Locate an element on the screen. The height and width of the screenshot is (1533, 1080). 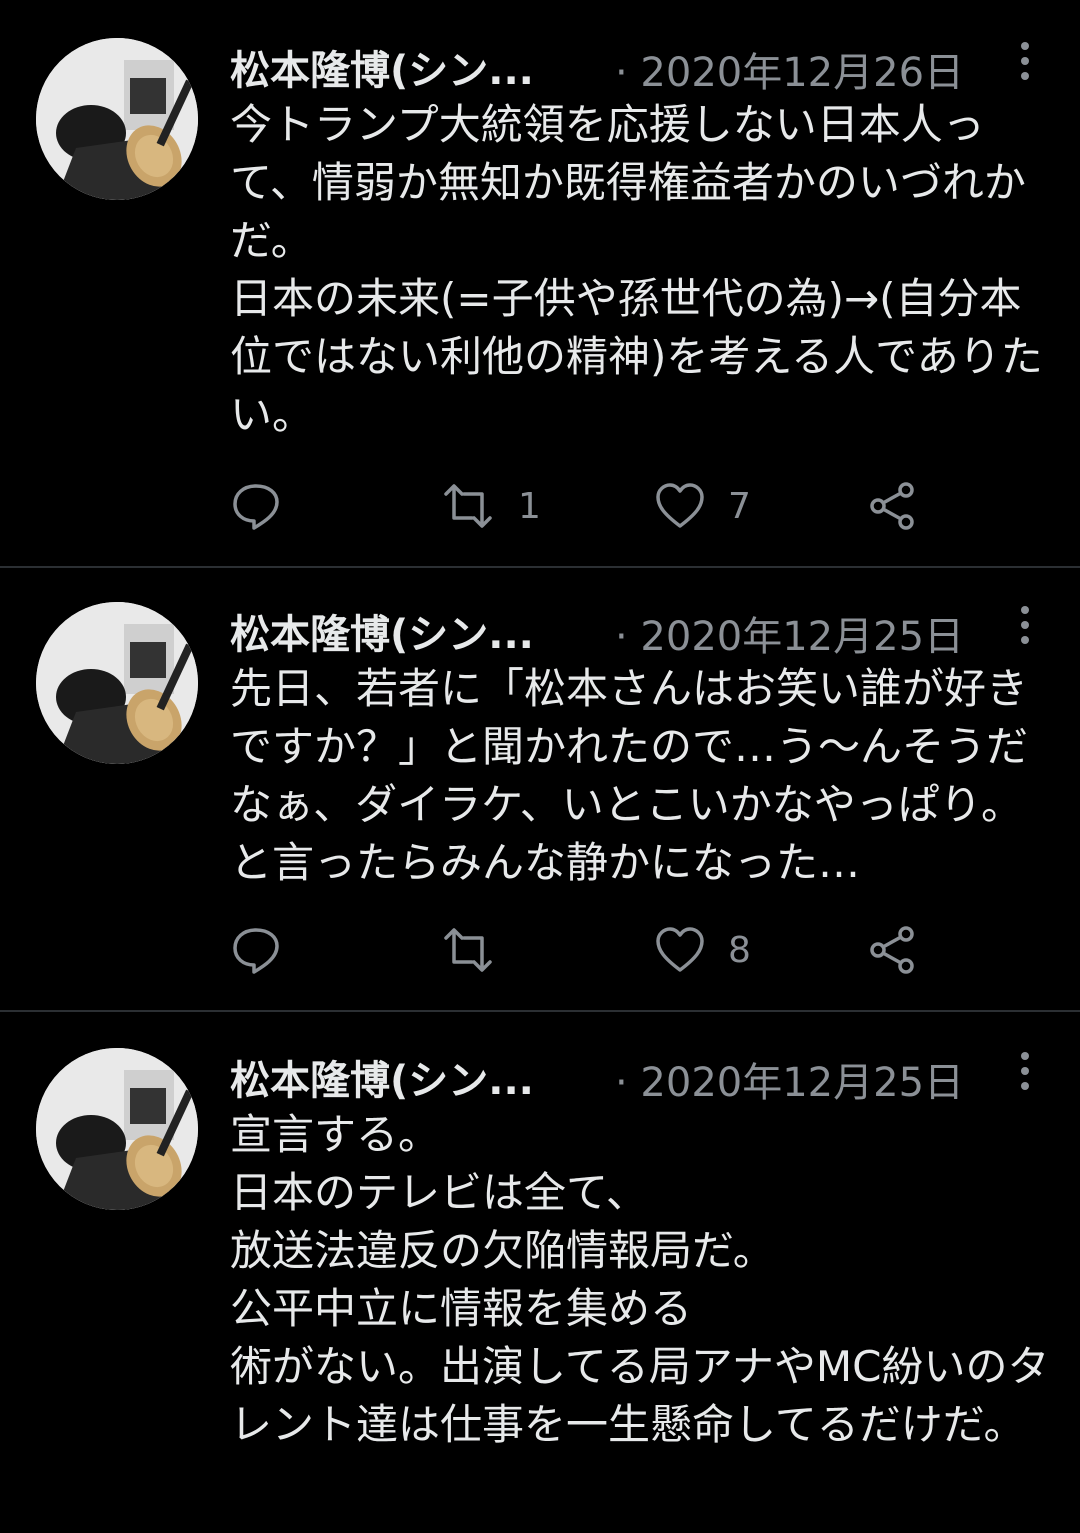
retweet-button: 1 is located at coordinates (490, 506).